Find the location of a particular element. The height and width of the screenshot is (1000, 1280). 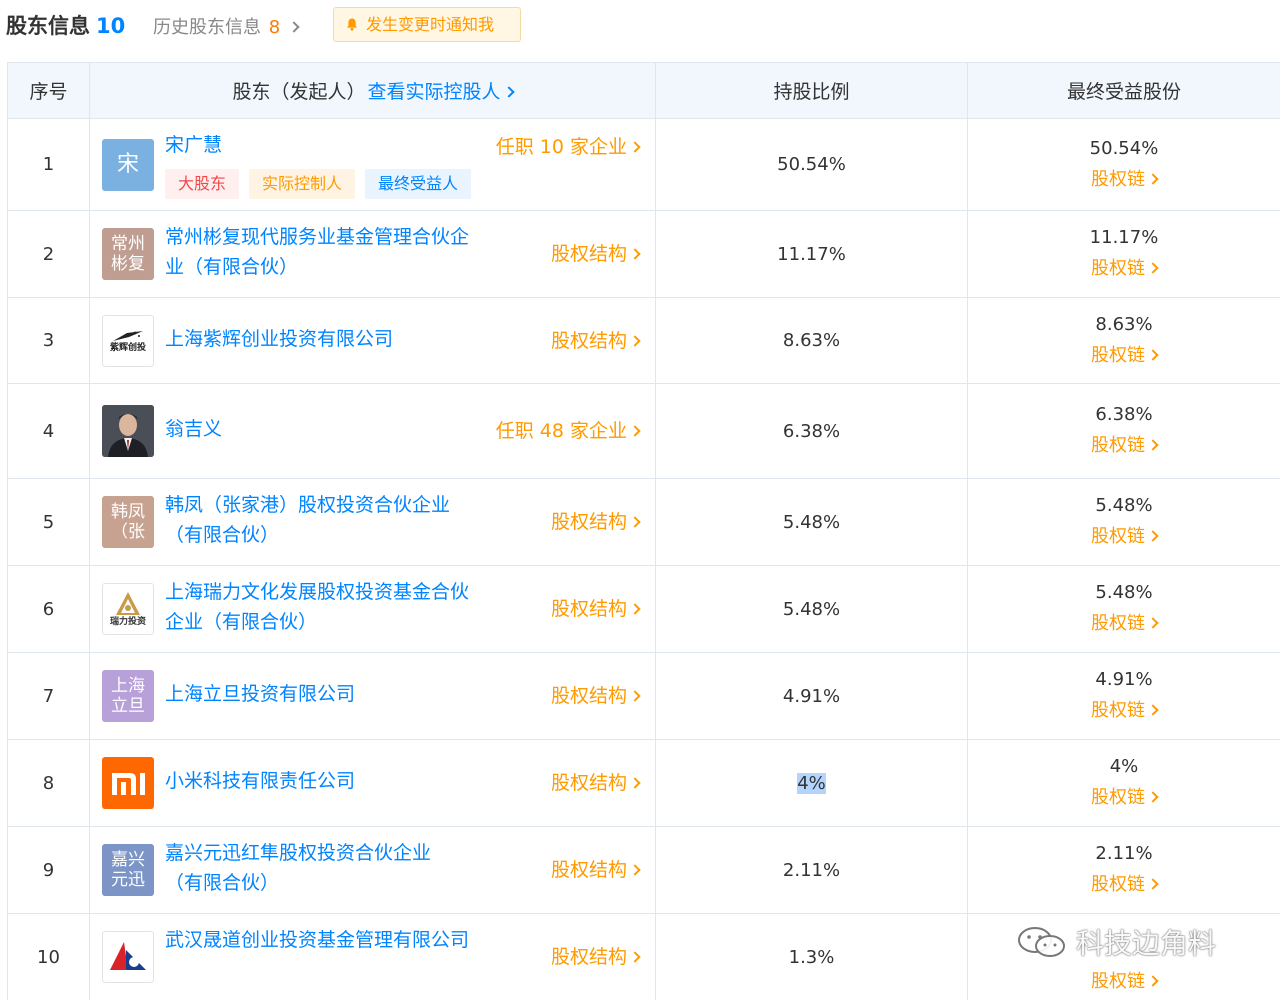

beneficial-value: 50.54% is located at coordinates (1124, 148).